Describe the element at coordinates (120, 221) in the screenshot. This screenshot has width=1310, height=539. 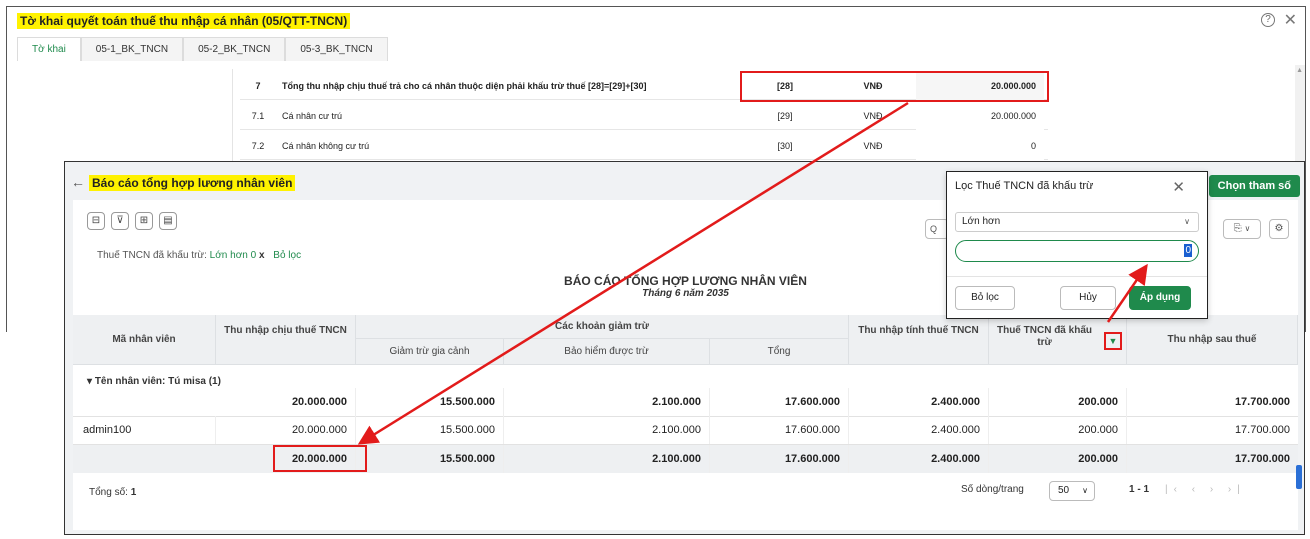
I see `filter-icon: ⊽` at that location.